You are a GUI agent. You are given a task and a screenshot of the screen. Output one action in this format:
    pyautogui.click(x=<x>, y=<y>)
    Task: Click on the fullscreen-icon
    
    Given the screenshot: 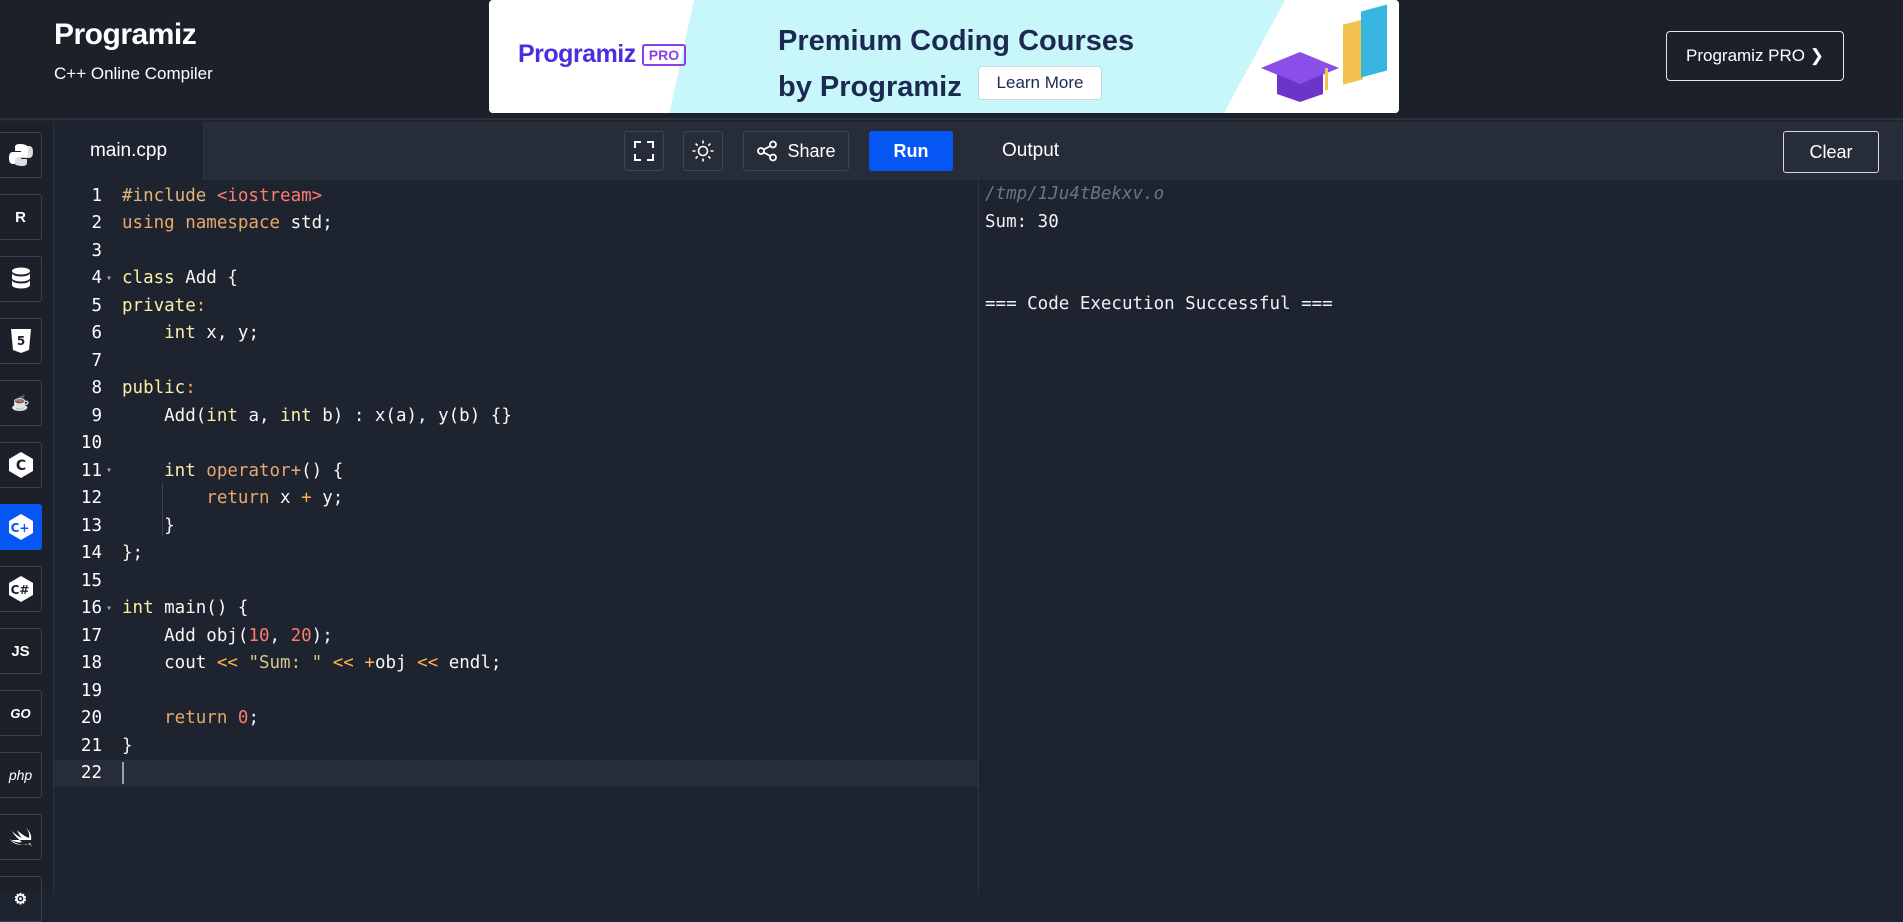 What is the action you would take?
    pyautogui.click(x=644, y=151)
    